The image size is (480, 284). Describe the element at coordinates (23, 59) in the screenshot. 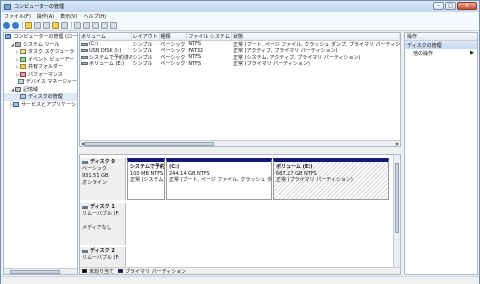

I see `event-viewer-icon` at that location.